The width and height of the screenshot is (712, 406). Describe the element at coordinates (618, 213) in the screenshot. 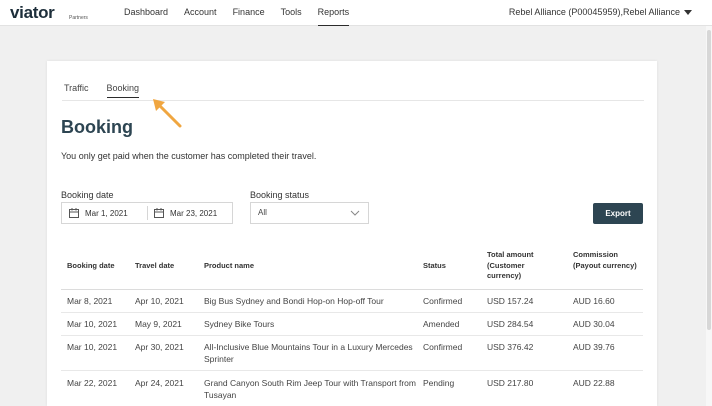

I see `export-button: Export` at that location.